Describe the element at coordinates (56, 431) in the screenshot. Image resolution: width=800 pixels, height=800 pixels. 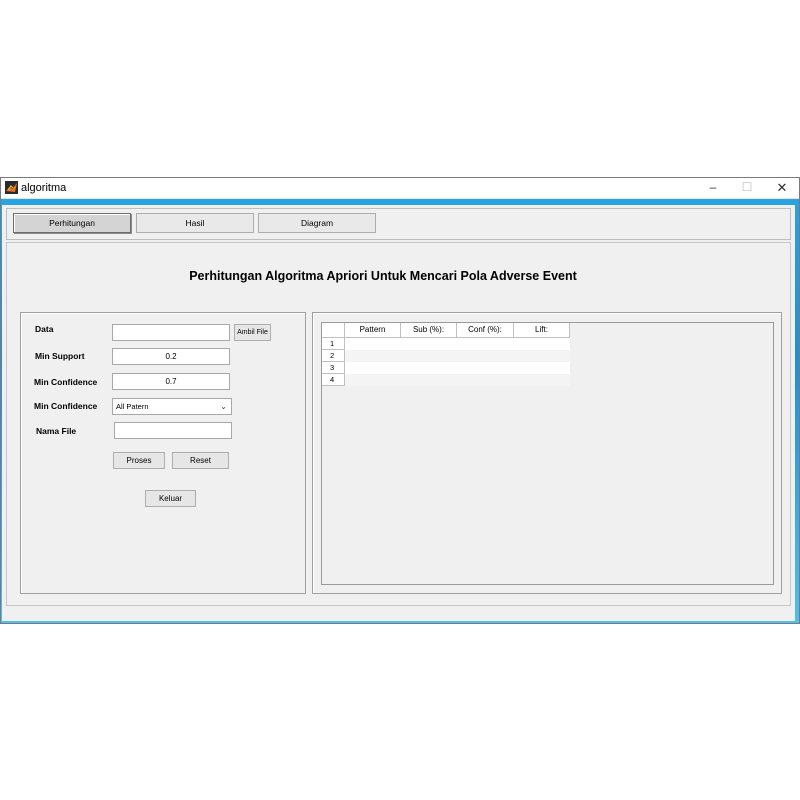
I see `nama-file-label: Nama File` at that location.